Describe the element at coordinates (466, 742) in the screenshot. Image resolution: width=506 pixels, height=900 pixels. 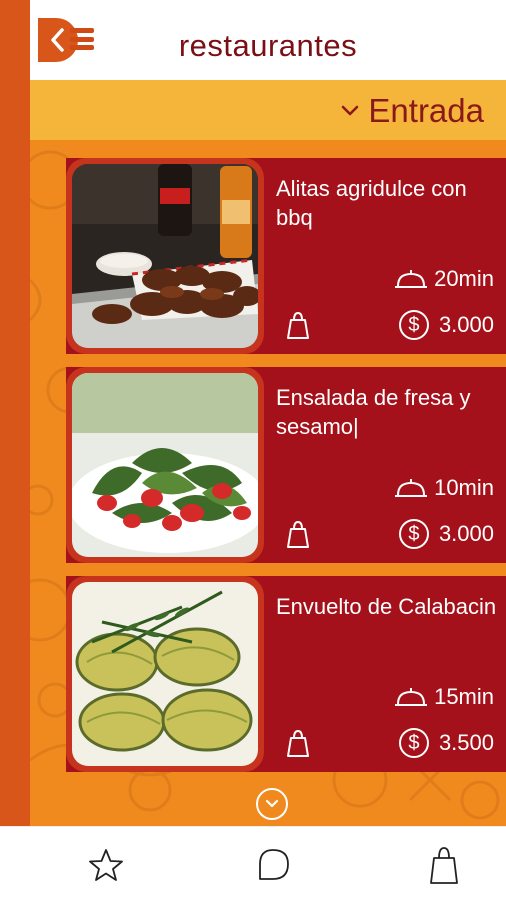
I see `price-value: 3.500` at that location.